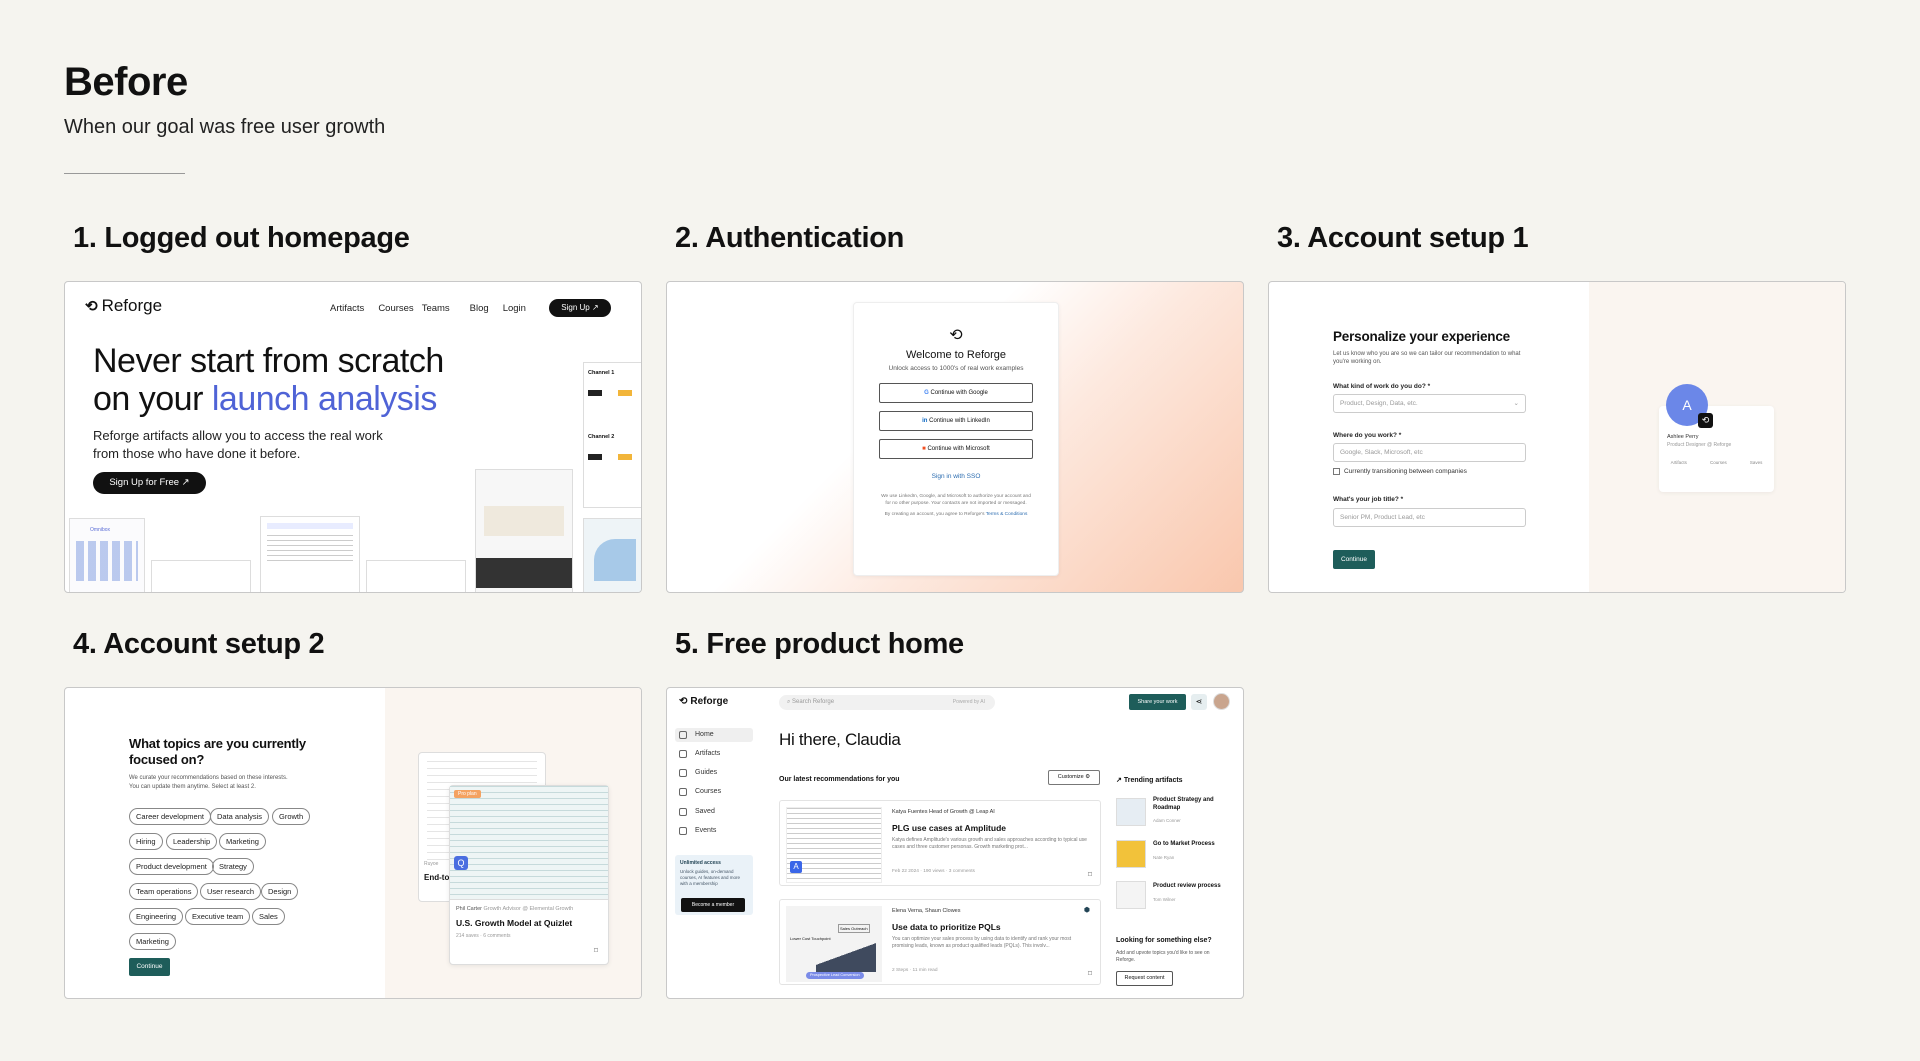  I want to click on nav-artifacts: Artifacts, so click(347, 308).